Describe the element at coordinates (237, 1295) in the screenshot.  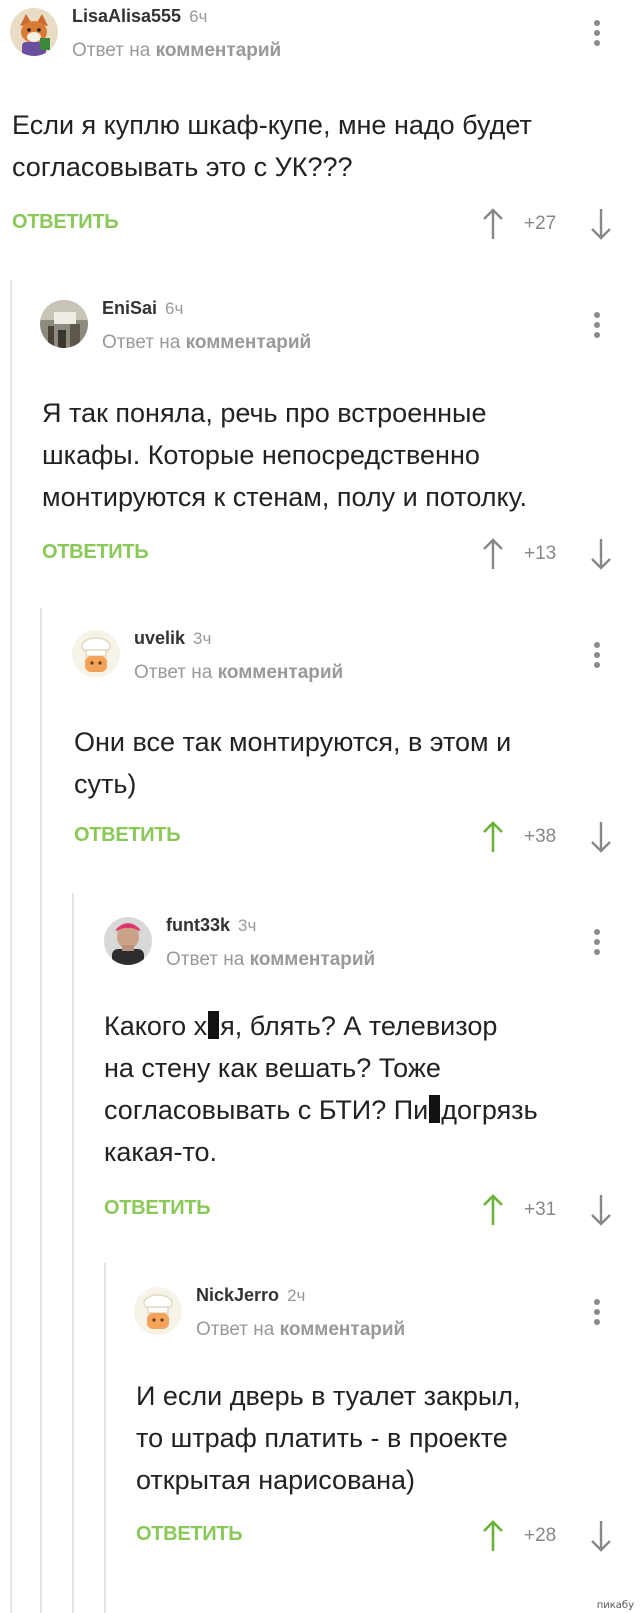
I see `author-name: NickJerro` at that location.